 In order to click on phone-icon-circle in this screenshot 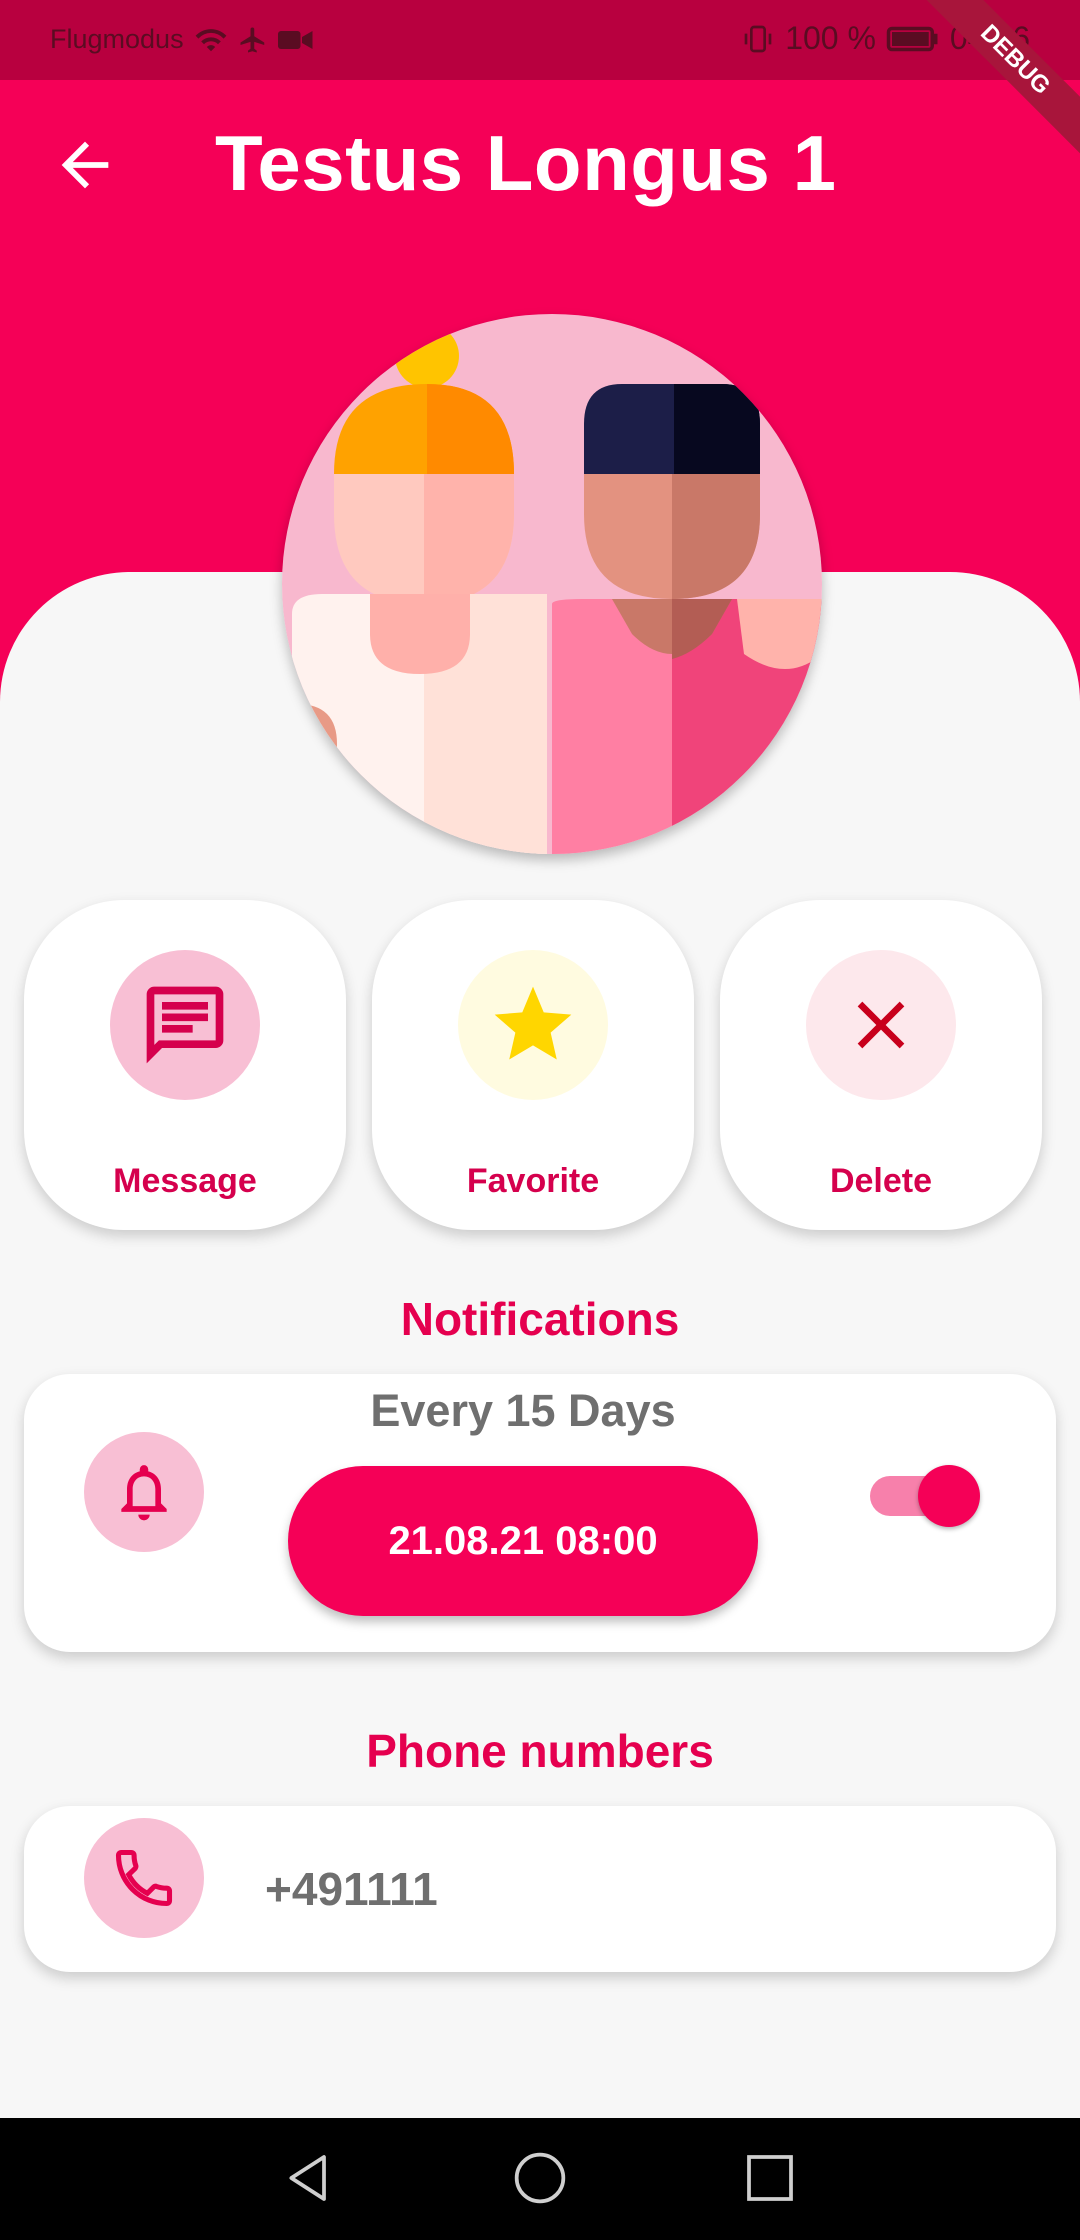, I will do `click(144, 1878)`.